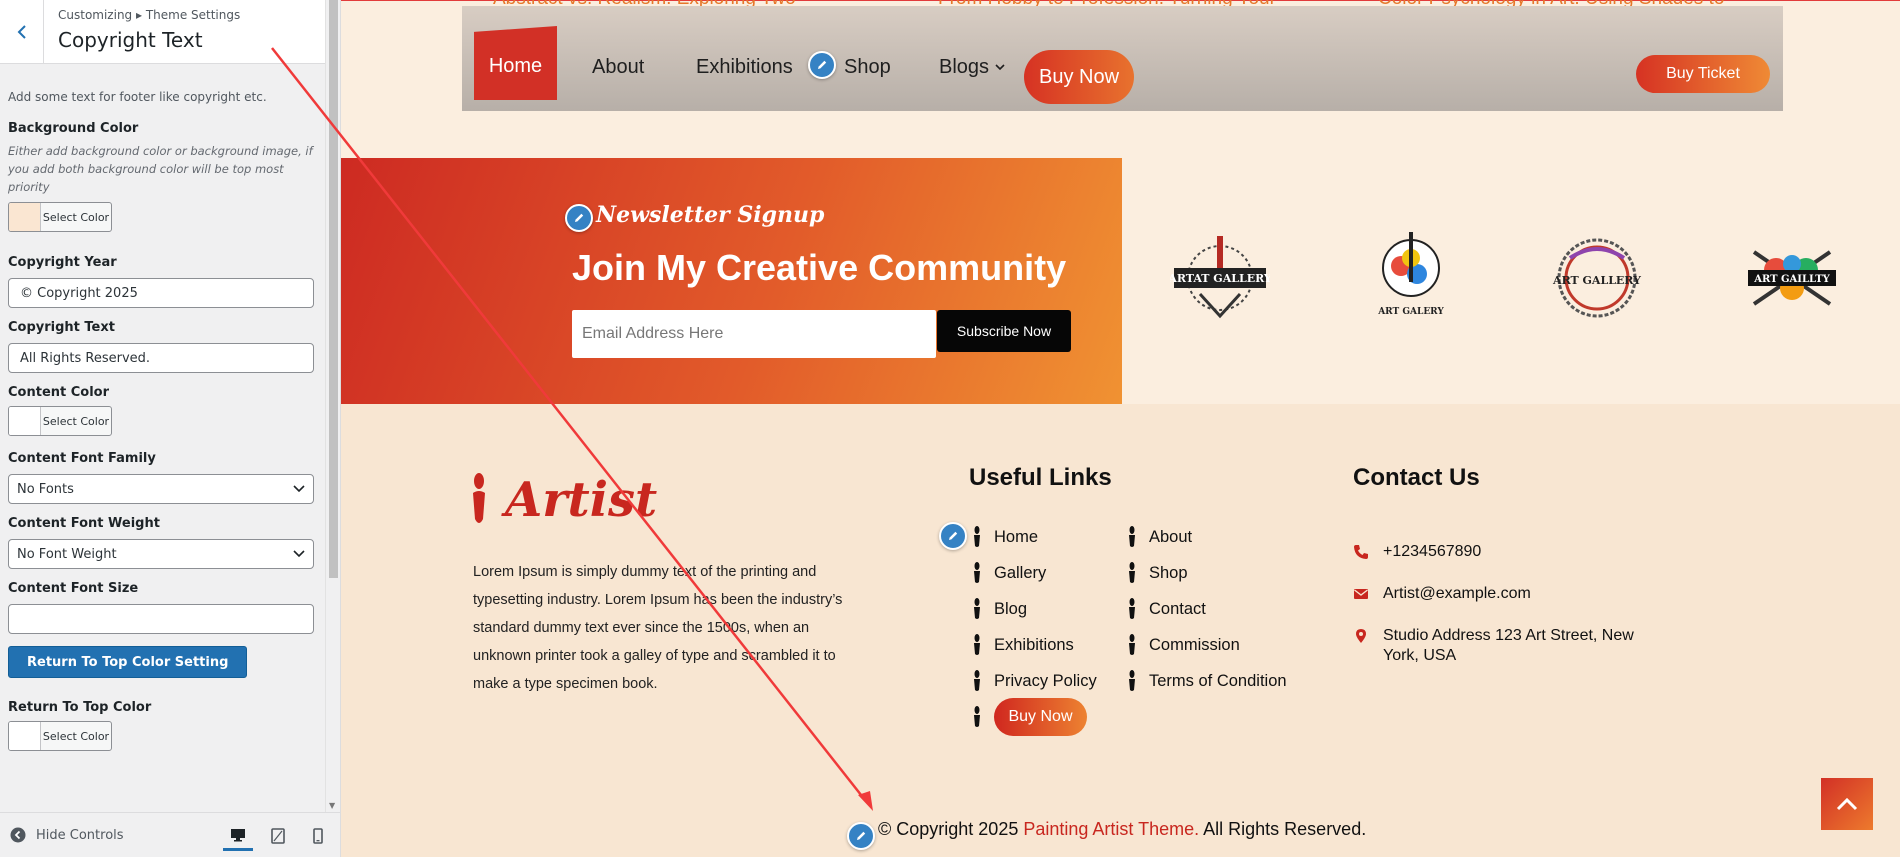 The width and height of the screenshot is (1900, 857). I want to click on breadcrumb: Customizing ▸ Theme Settings, so click(149, 15).